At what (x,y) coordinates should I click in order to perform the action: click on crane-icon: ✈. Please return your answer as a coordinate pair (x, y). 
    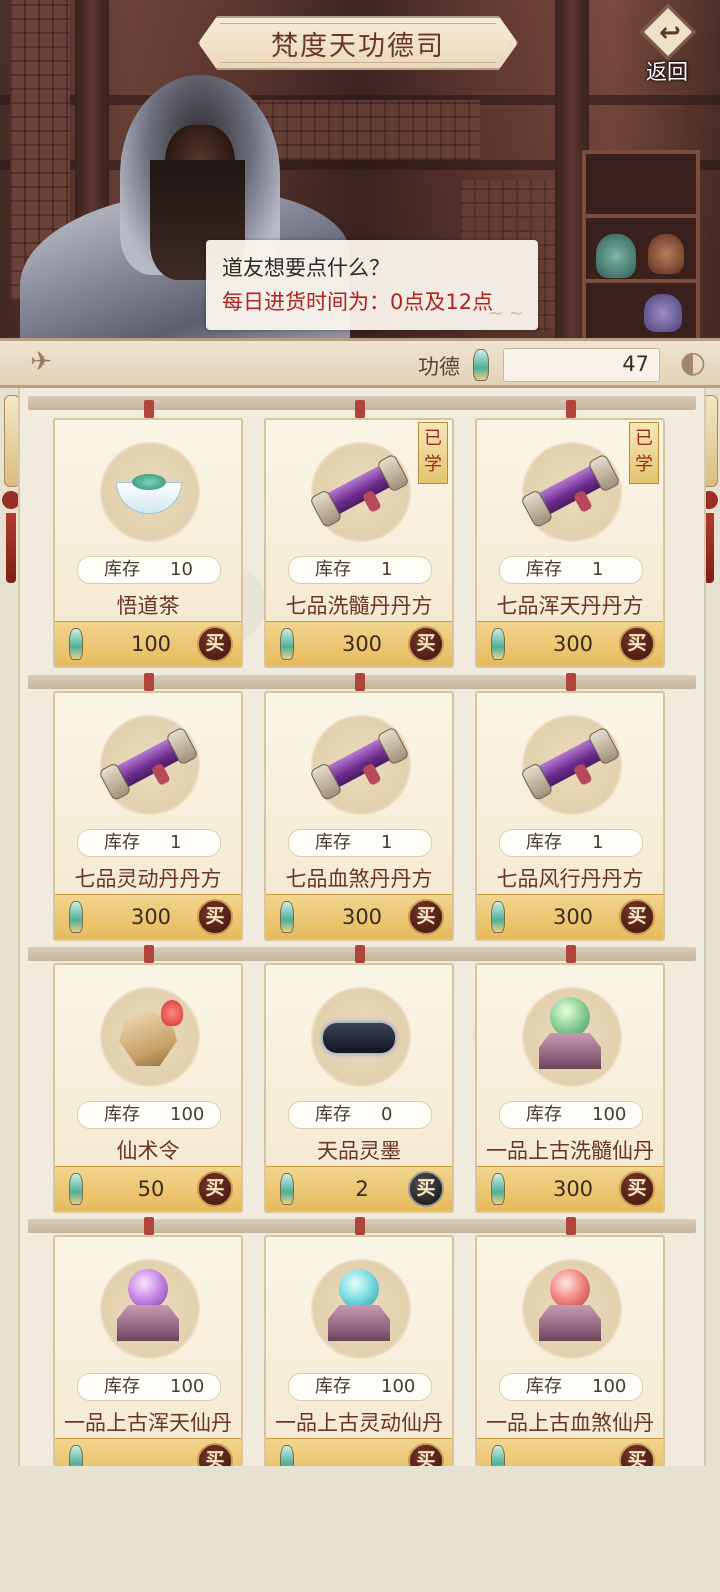
    Looking at the image, I should click on (41, 362).